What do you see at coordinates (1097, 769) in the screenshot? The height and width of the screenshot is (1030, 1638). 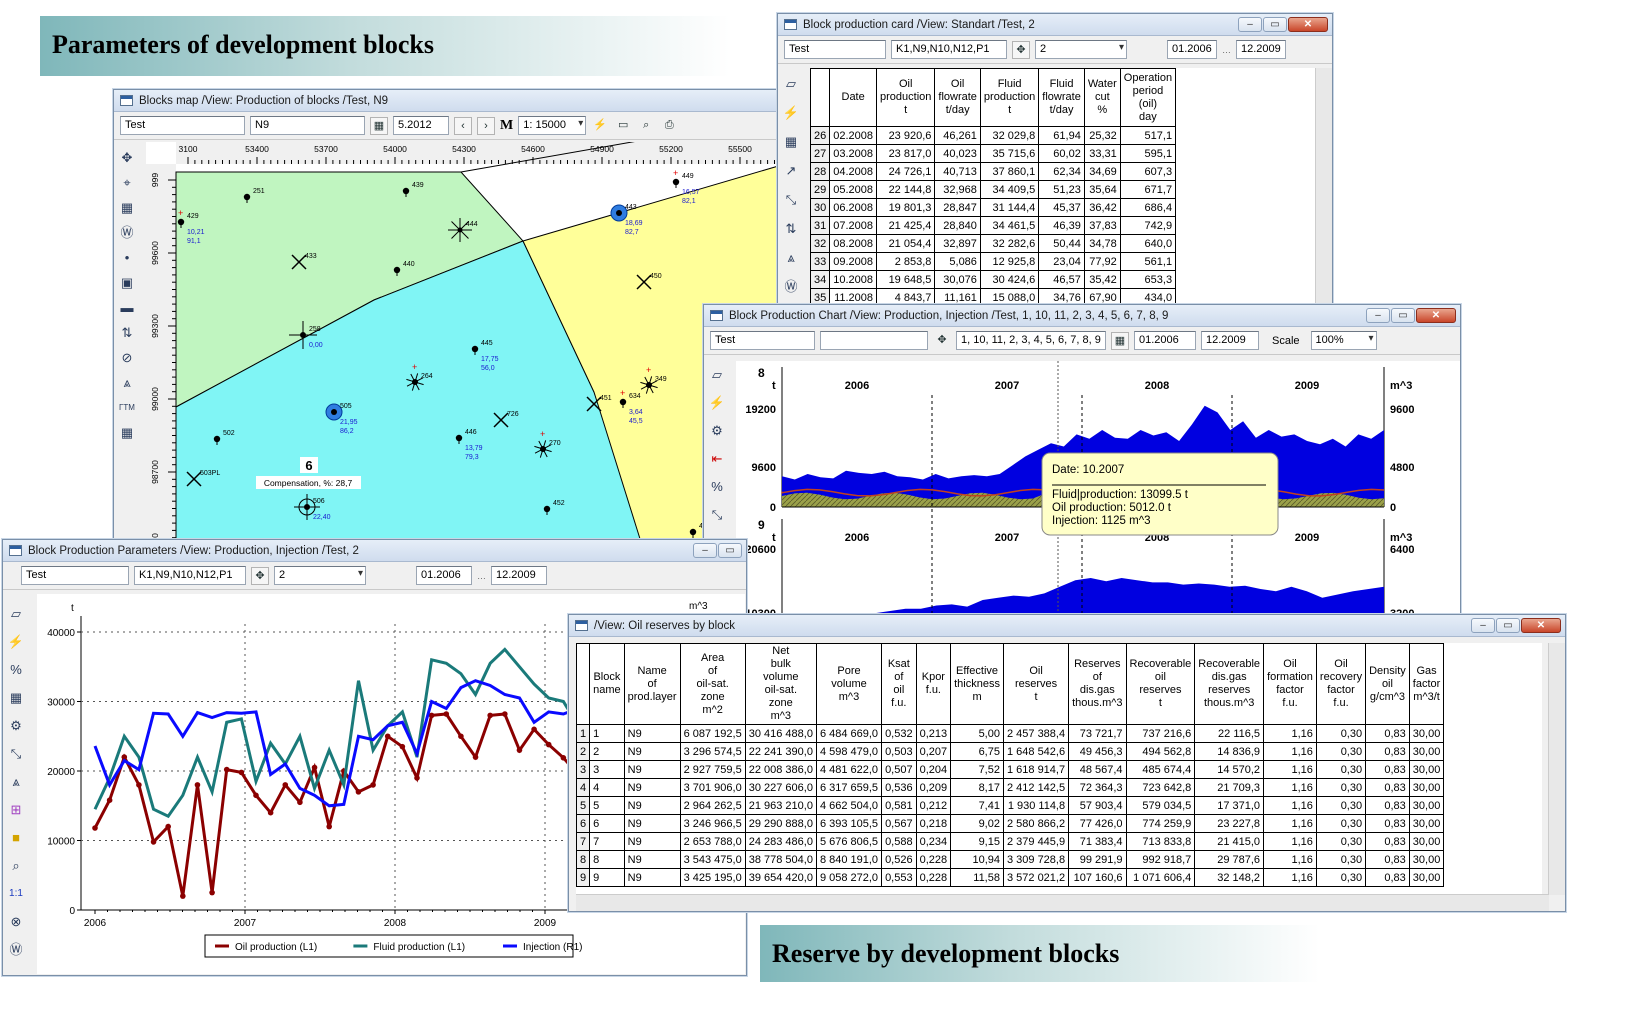 I see `table-cell: 48 567,4` at bounding box center [1097, 769].